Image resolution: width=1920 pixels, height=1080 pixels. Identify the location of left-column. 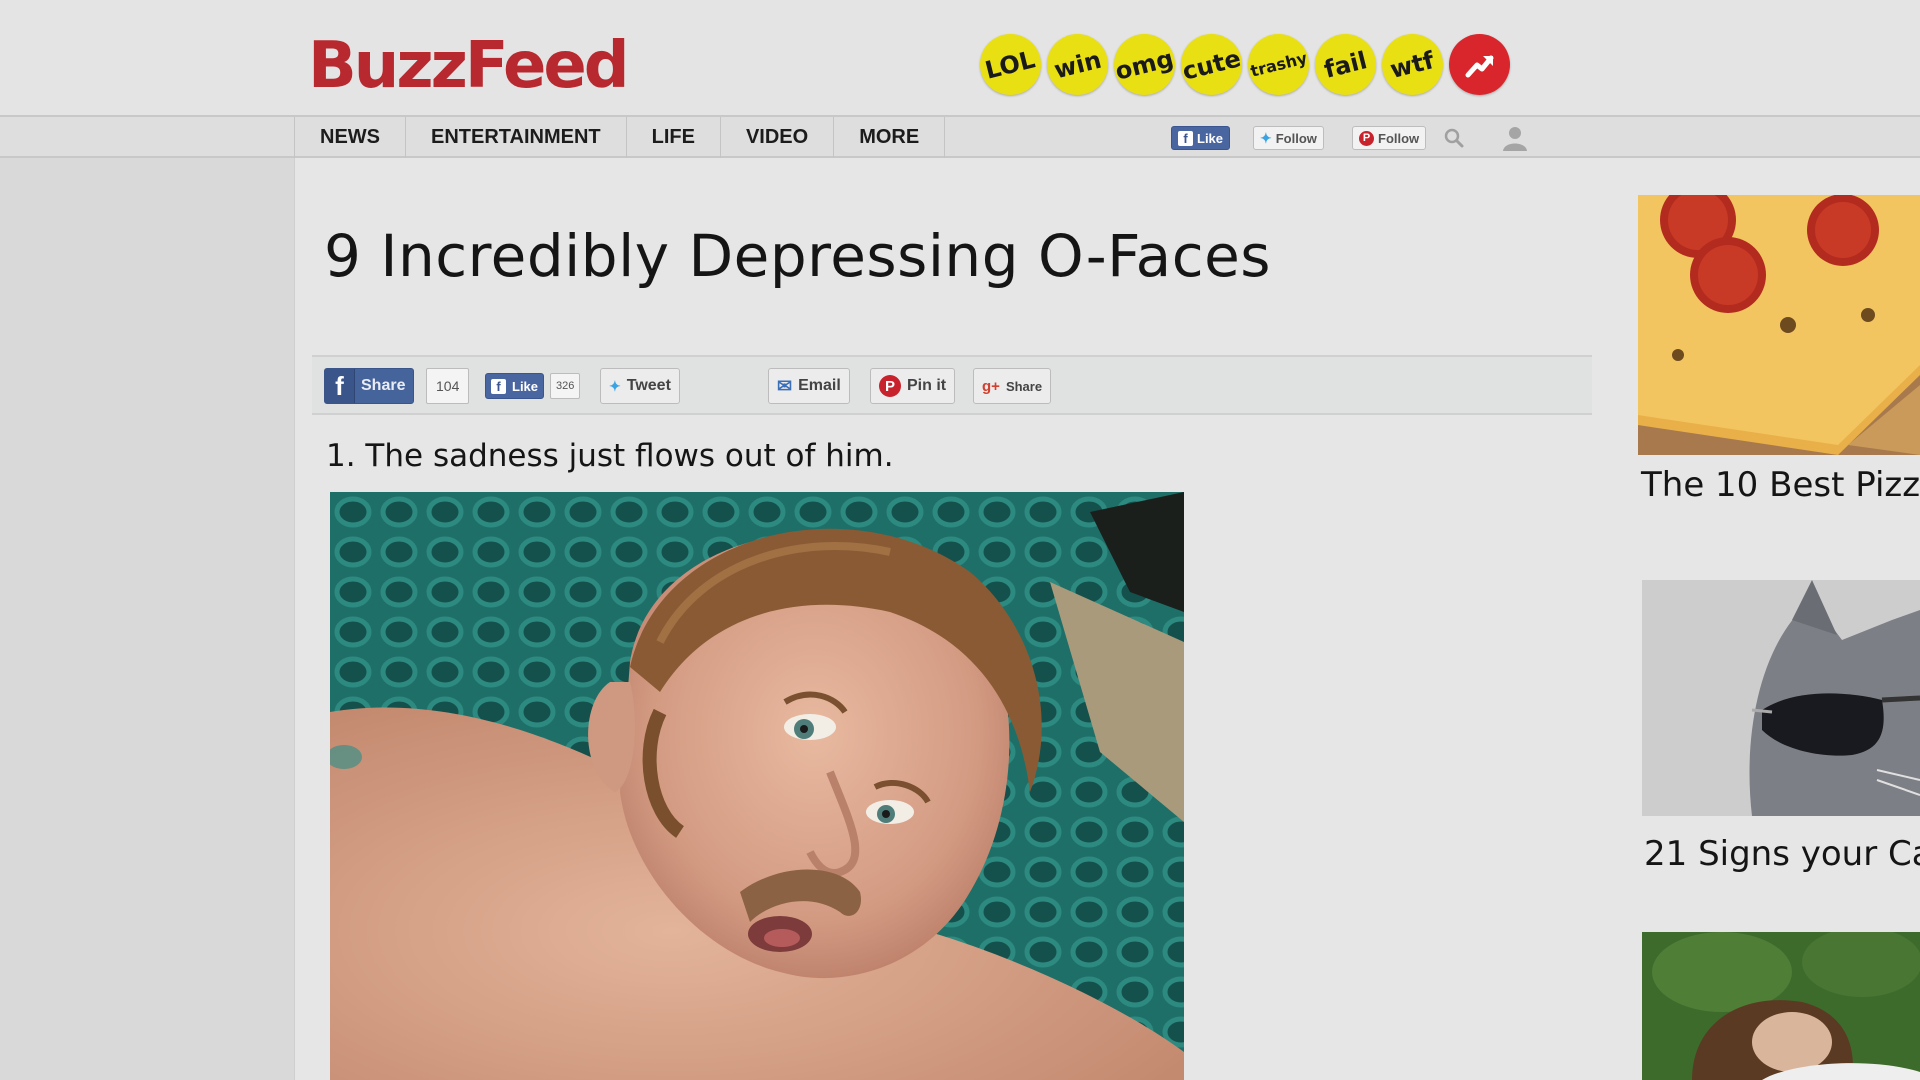
(147, 619).